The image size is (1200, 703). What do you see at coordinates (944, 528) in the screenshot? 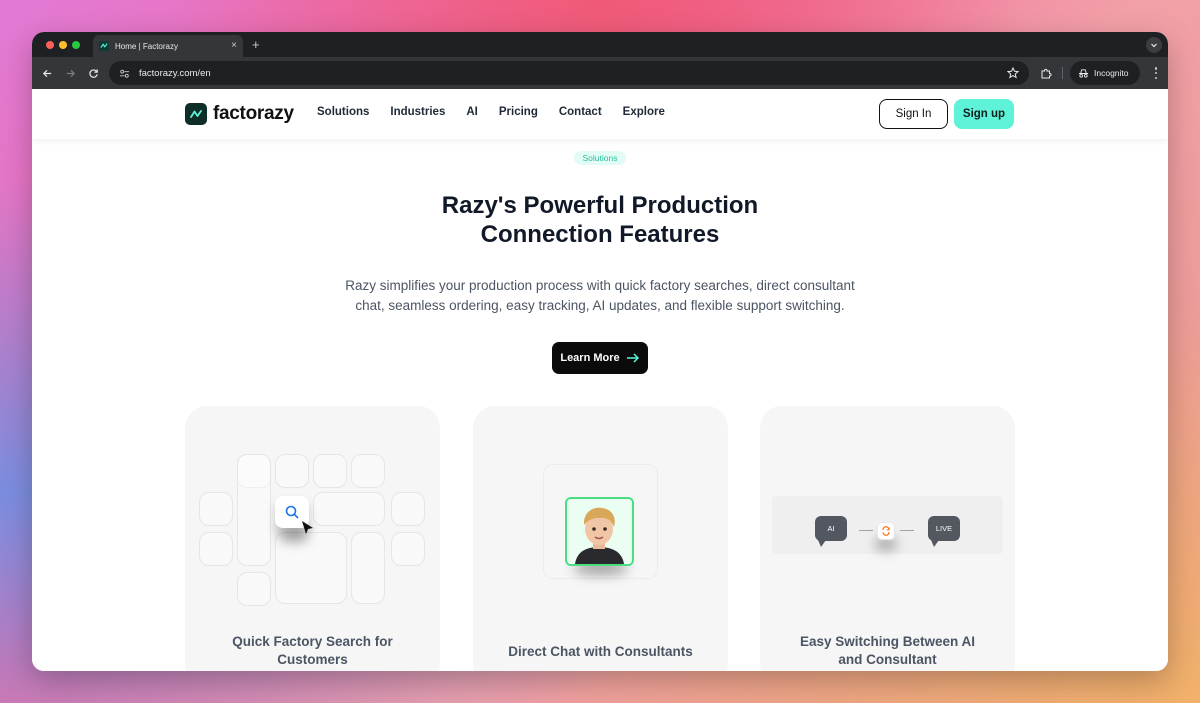
I see `live-bubble-label: LIVE` at bounding box center [944, 528].